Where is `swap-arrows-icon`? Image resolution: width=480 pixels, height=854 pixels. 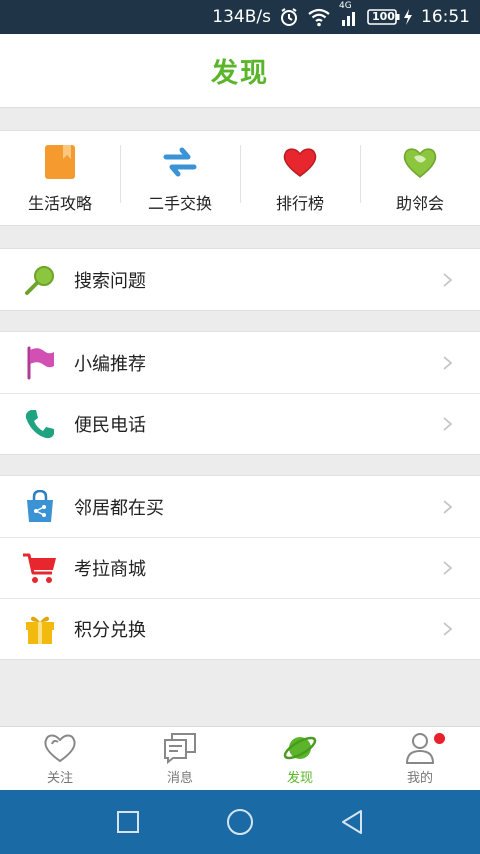 swap-arrows-icon is located at coordinates (180, 162).